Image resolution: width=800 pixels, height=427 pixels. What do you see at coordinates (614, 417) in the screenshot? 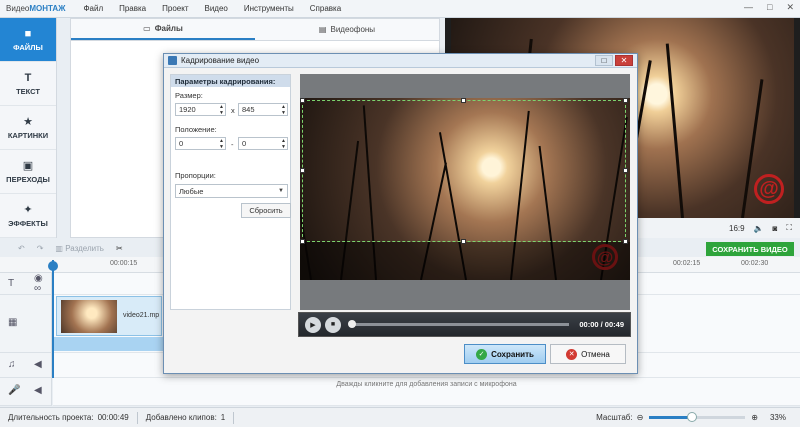
I see `zoom-label: Масштаб:` at bounding box center [614, 417].